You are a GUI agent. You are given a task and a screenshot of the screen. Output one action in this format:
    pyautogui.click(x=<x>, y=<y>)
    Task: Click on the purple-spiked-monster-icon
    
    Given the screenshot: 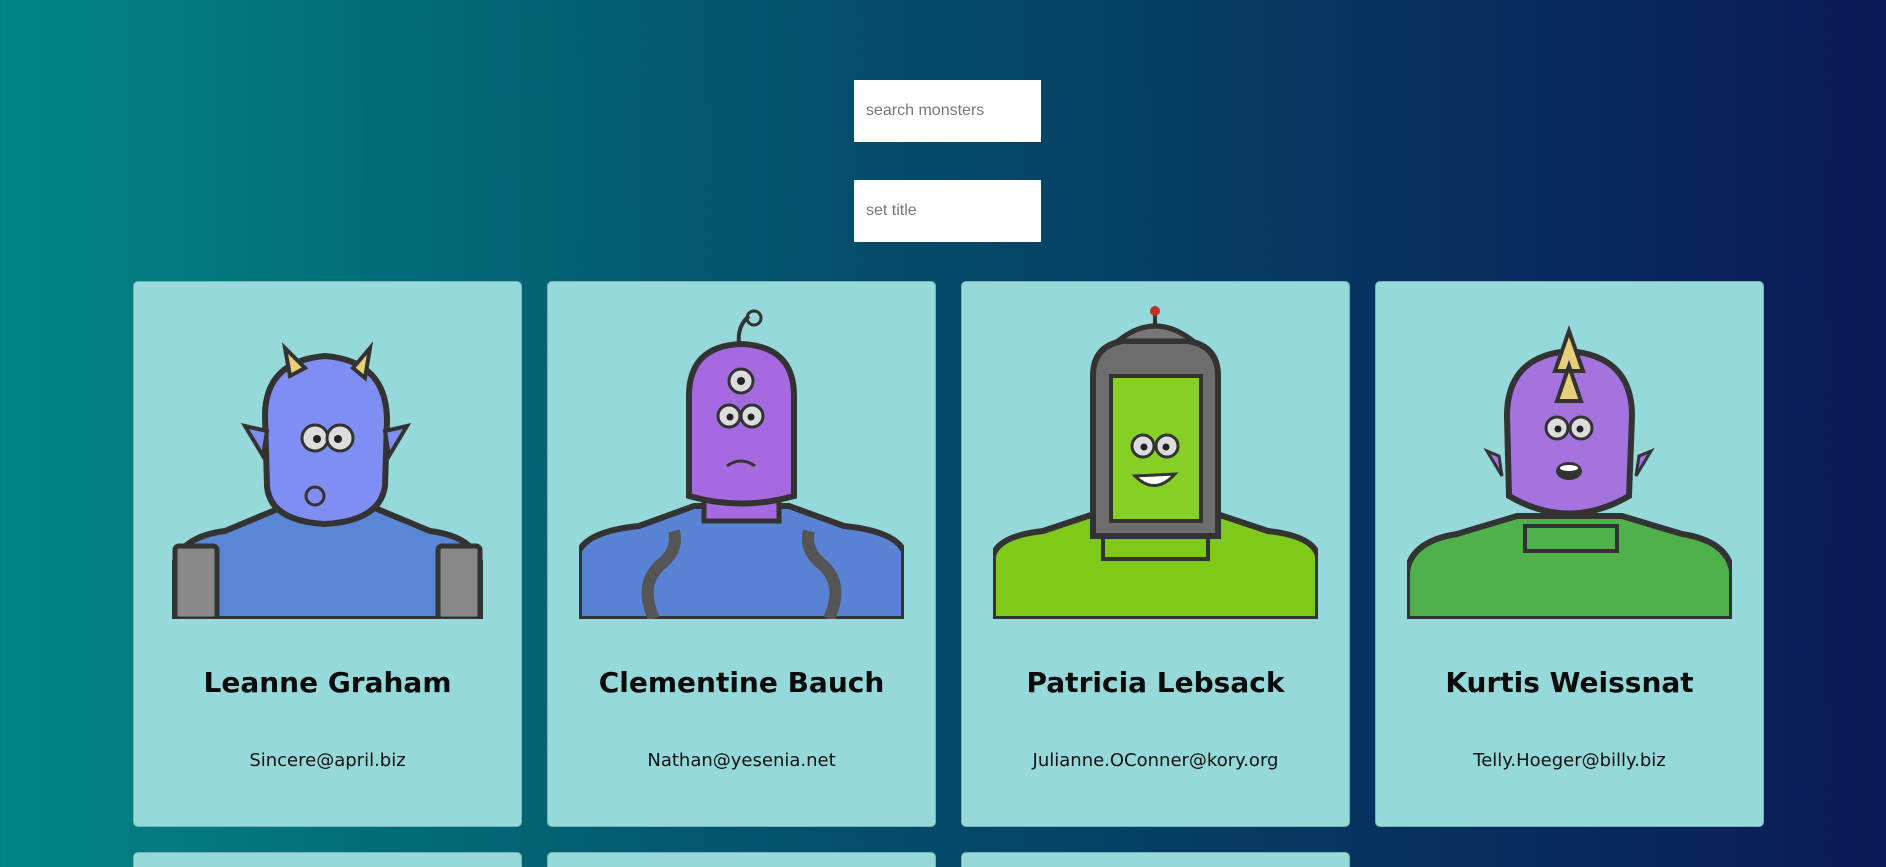 What is the action you would take?
    pyautogui.click(x=1569, y=462)
    